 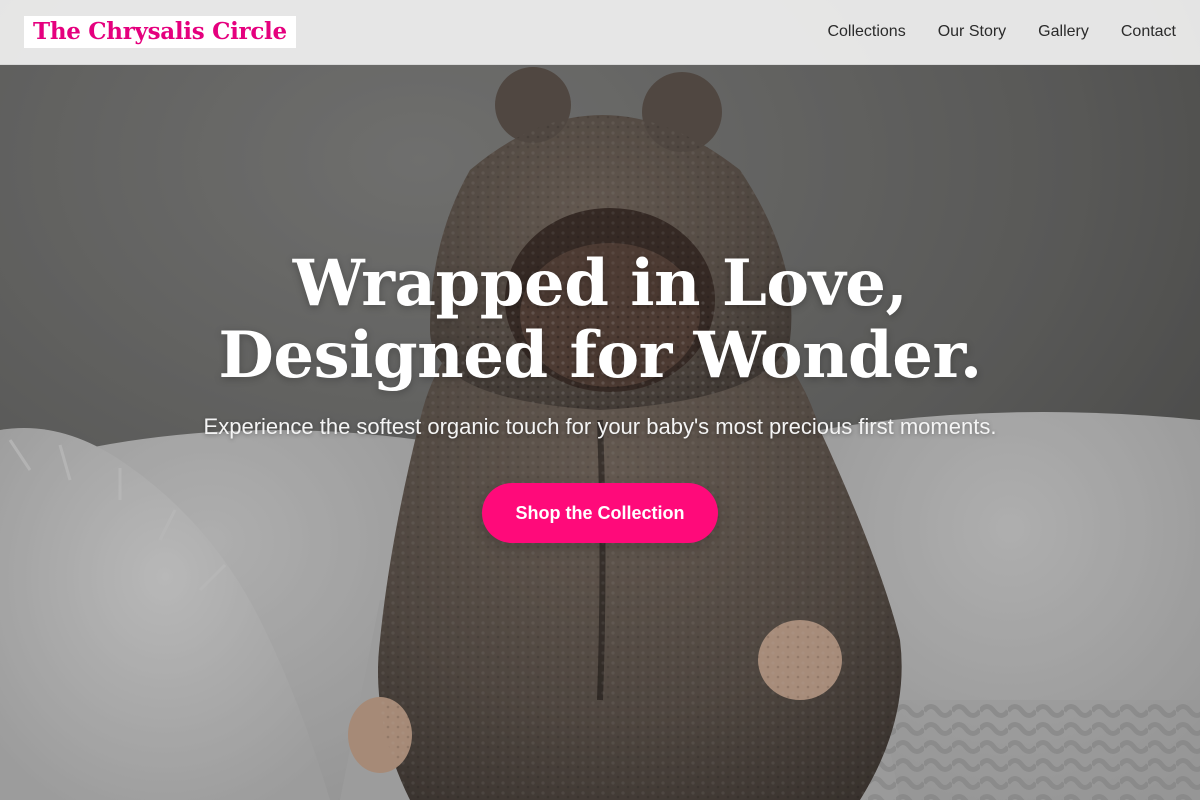 What do you see at coordinates (600, 283) in the screenshot?
I see `hero-title-line-1: Wrapped in Love,` at bounding box center [600, 283].